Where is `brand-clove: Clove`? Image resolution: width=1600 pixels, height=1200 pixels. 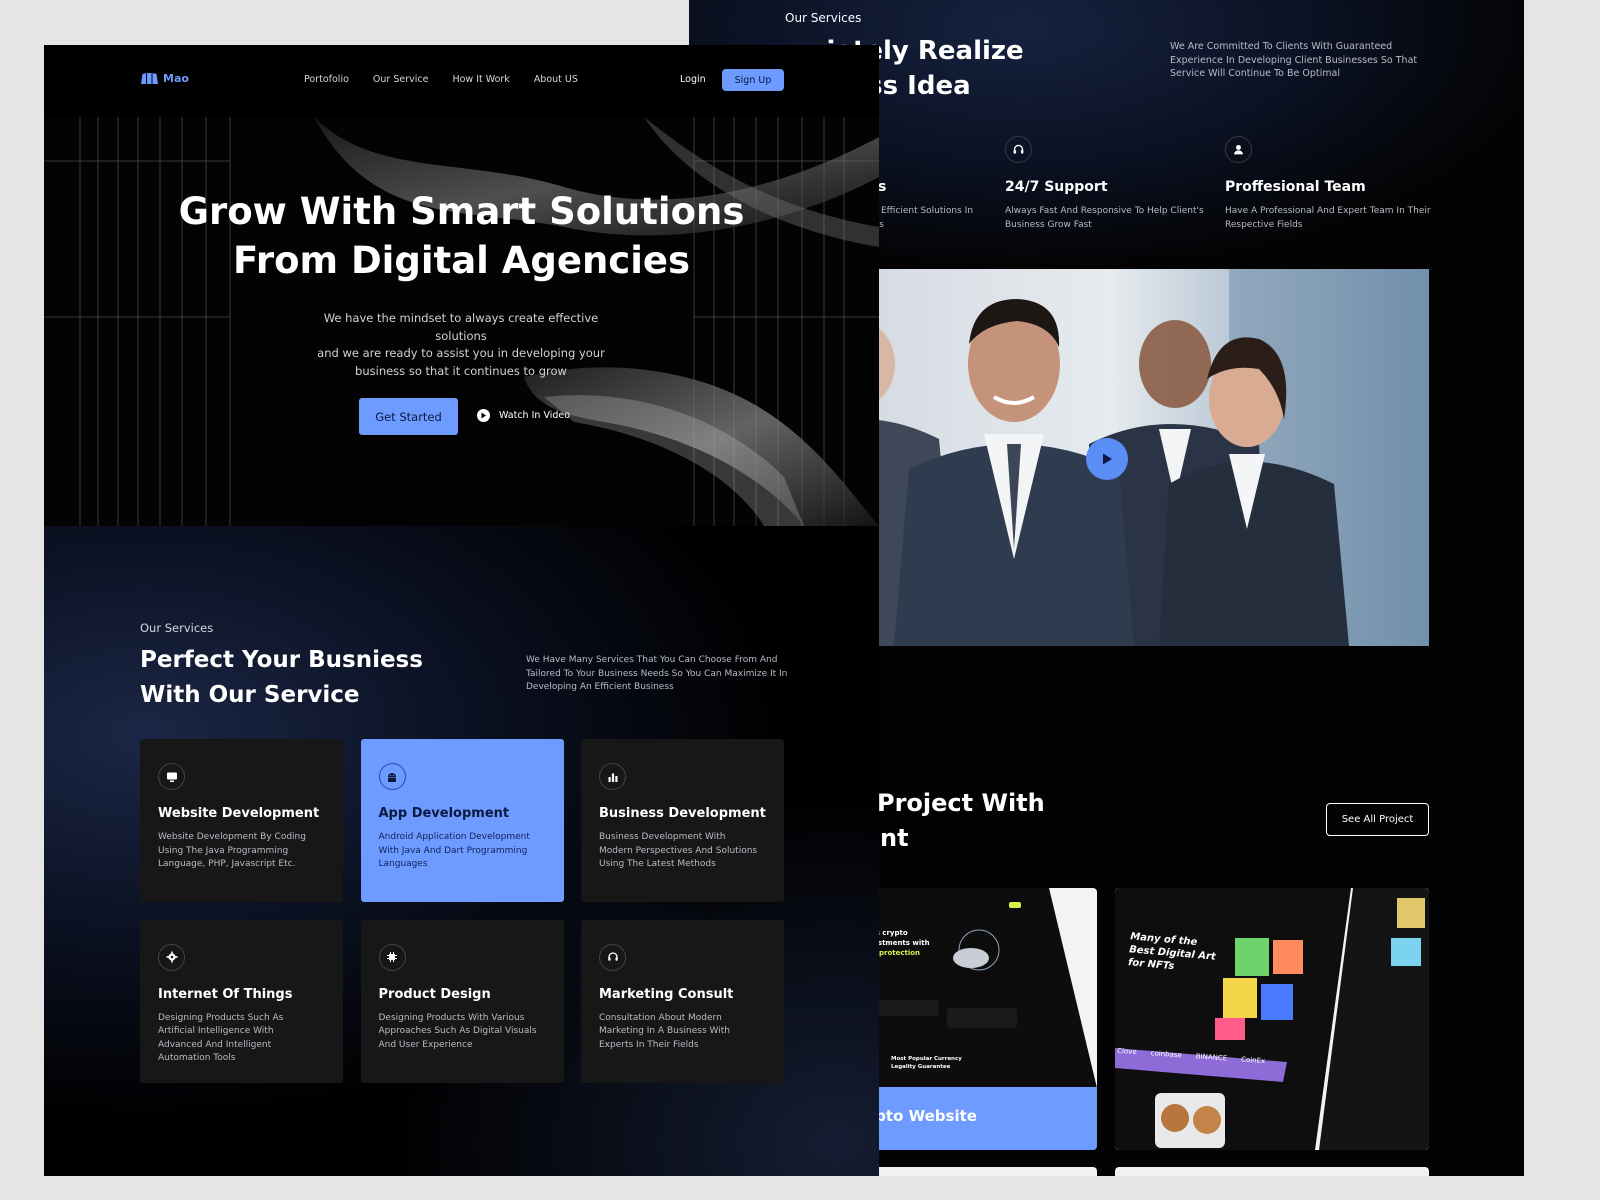 brand-clove: Clove is located at coordinates (1126, 1051).